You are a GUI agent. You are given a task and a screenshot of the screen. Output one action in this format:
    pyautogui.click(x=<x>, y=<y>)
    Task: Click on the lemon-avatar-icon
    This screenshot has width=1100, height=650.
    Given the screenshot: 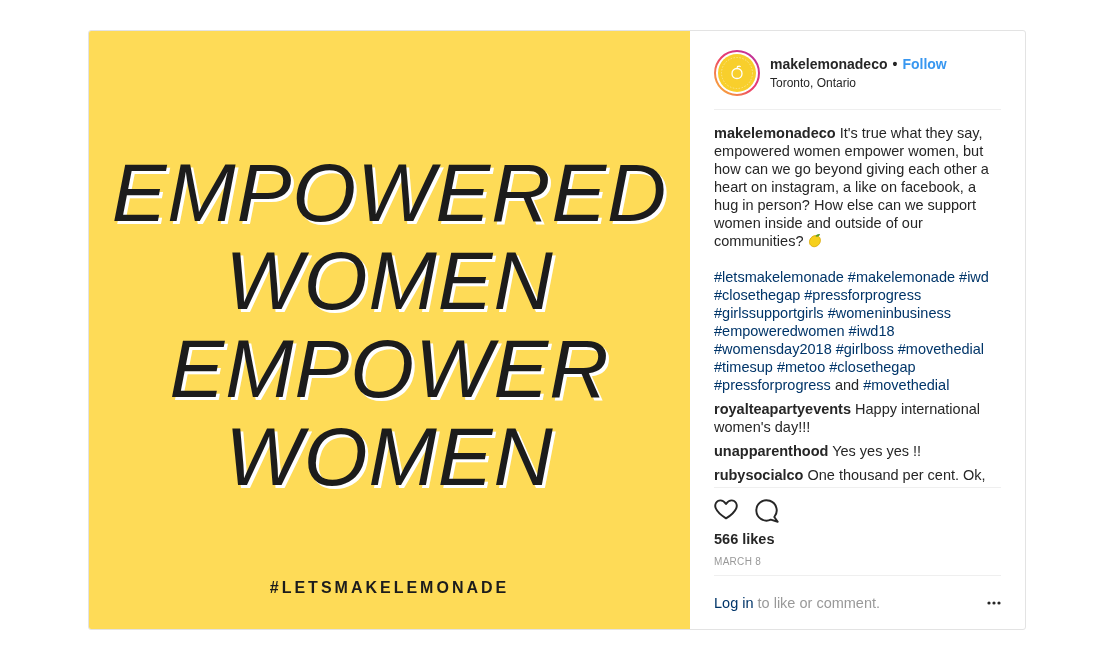 What is the action you would take?
    pyautogui.click(x=737, y=73)
    